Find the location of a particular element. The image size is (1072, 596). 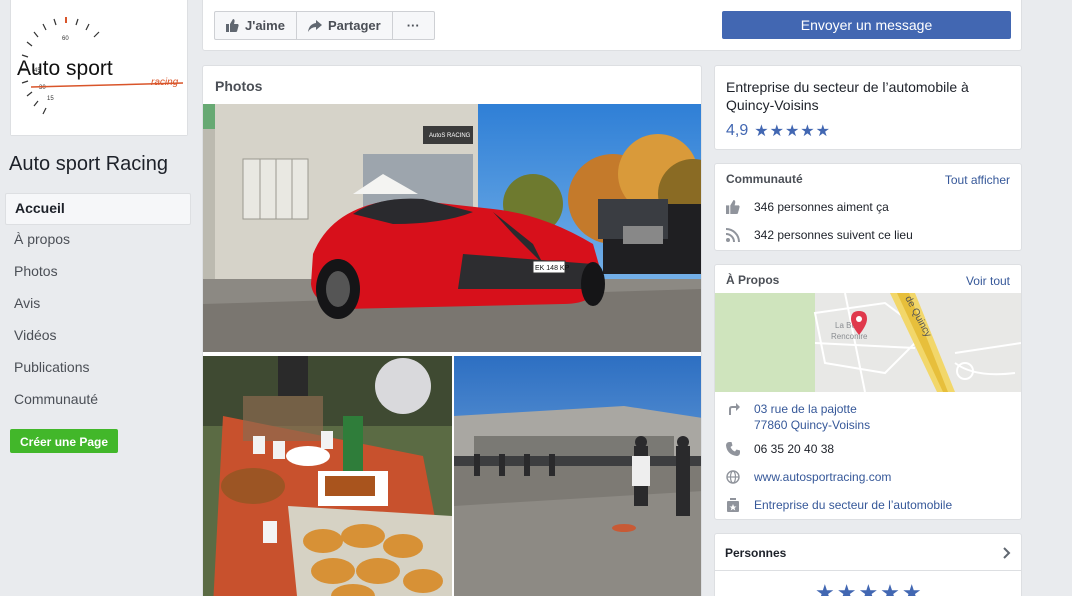

nav-item-posts: Publications is located at coordinates (98, 369).